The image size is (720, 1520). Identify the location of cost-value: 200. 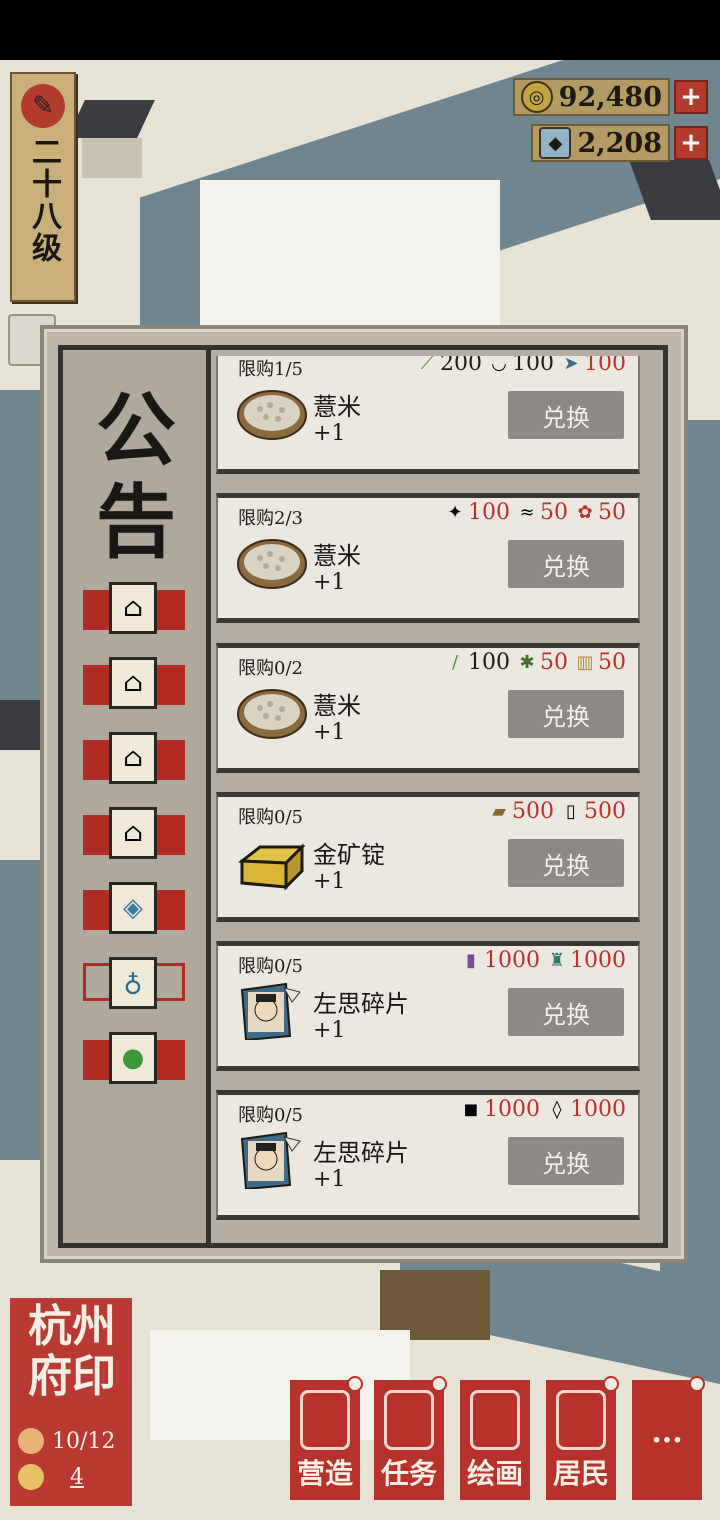
(461, 366).